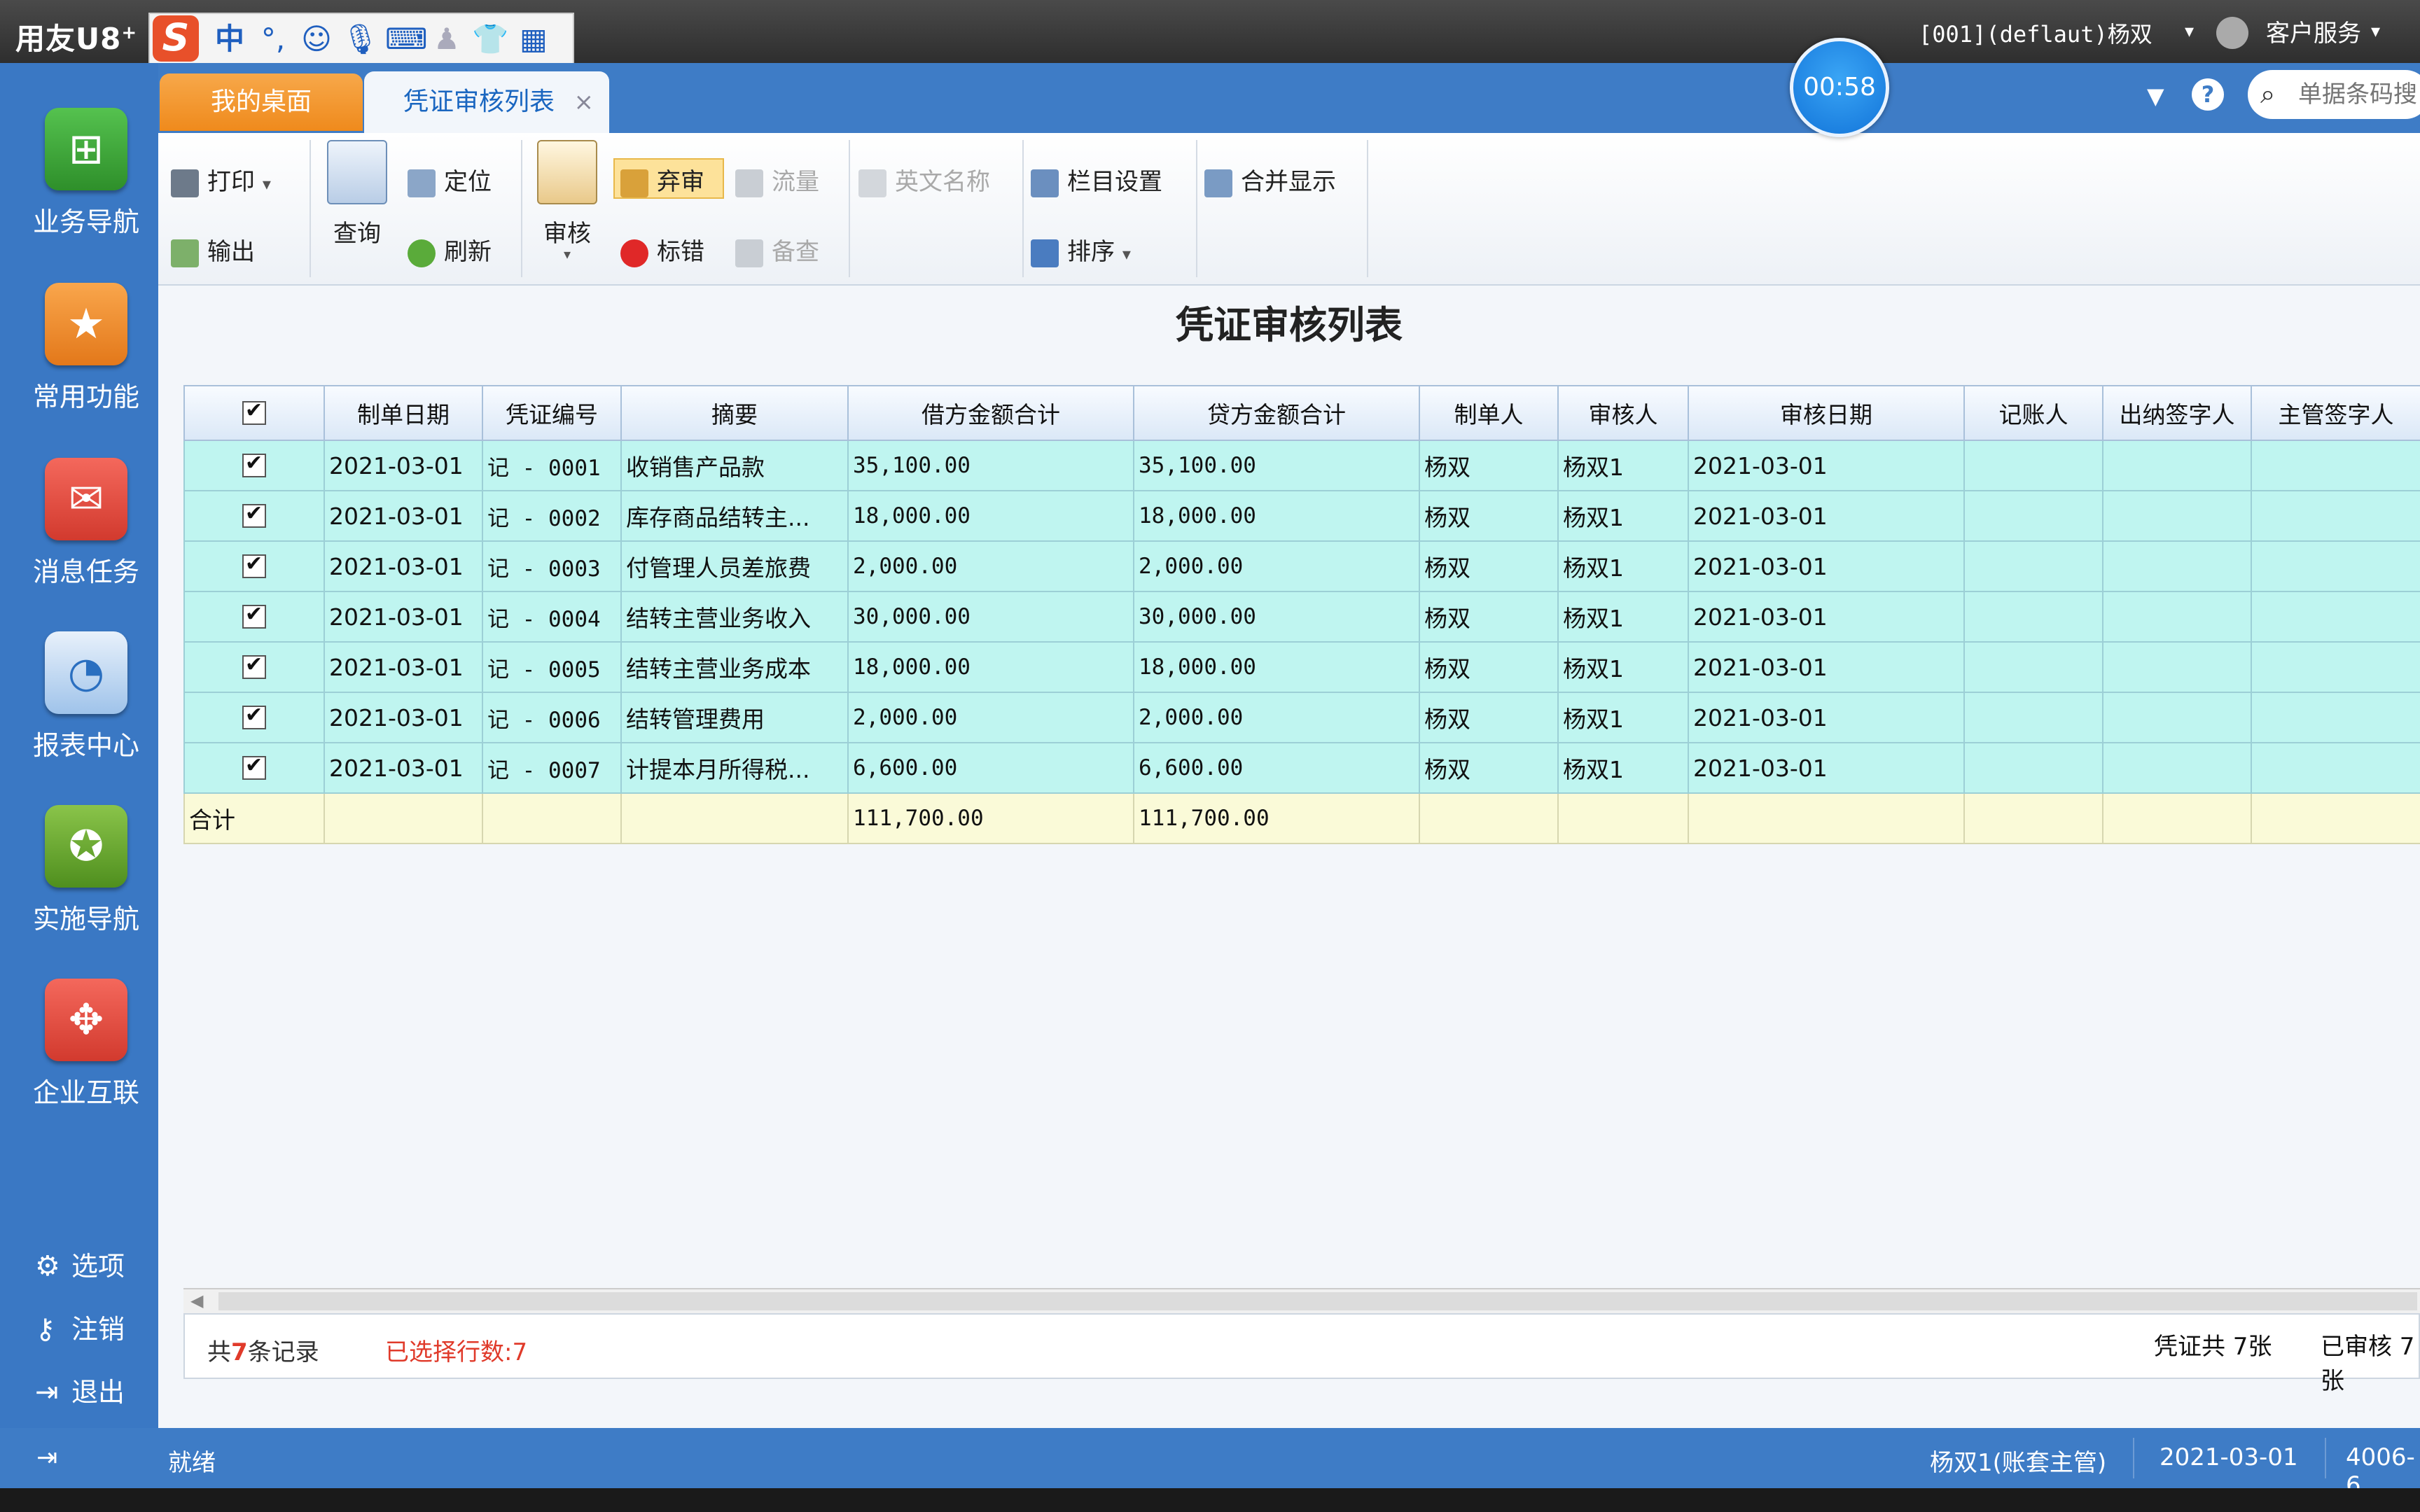 This screenshot has width=2420, height=1512. I want to click on cell-voucher-no: 记 - 0005, so click(552, 667).